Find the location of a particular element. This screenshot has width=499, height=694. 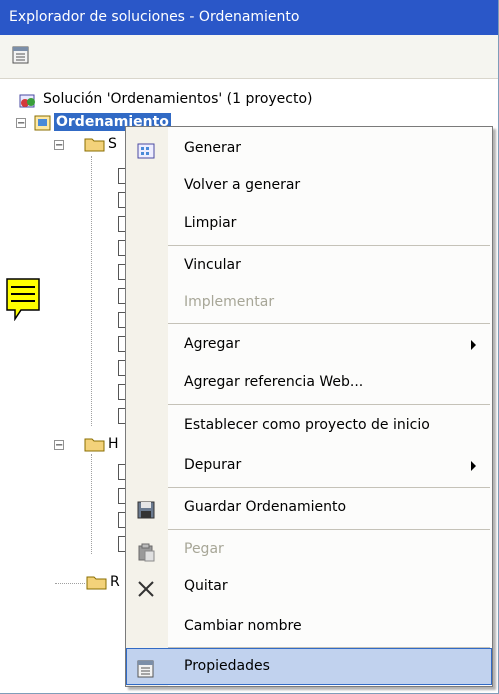

menu-item-label: Volver a generar is located at coordinates (242, 185).